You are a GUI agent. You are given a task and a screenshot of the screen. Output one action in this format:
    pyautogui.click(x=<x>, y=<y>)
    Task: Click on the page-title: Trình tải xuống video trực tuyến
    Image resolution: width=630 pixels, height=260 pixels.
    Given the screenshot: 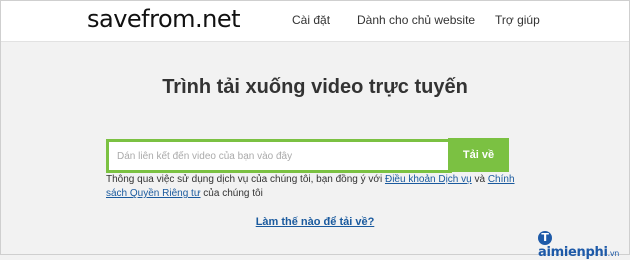 What is the action you would take?
    pyautogui.click(x=315, y=87)
    